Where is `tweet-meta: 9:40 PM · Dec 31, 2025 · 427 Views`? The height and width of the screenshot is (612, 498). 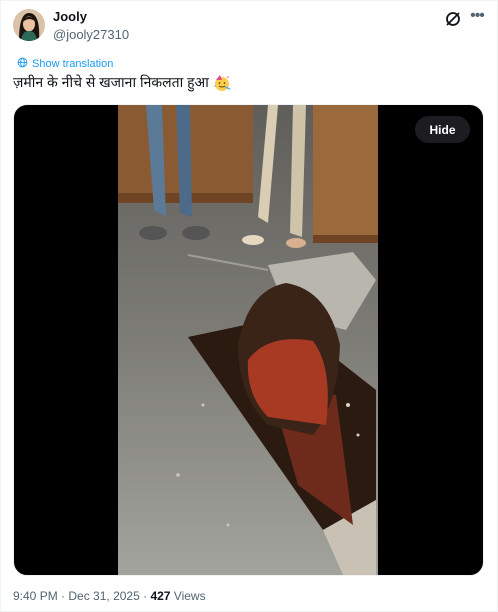 tweet-meta: 9:40 PM · Dec 31, 2025 · 427 Views is located at coordinates (109, 596).